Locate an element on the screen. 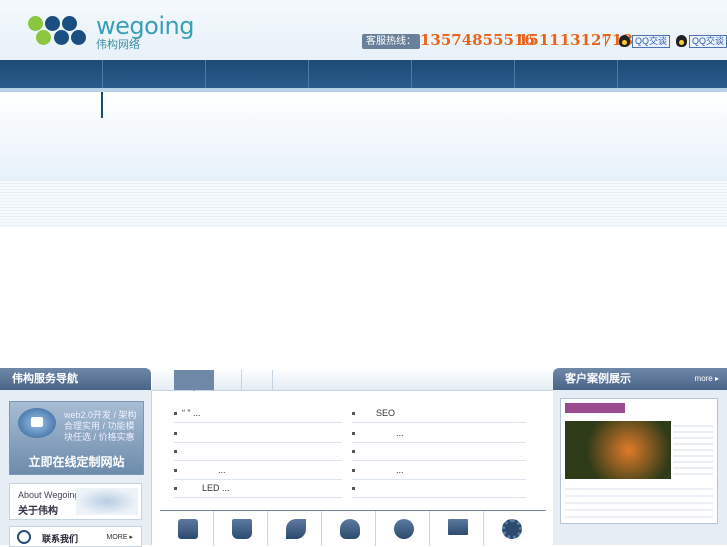 The image size is (727, 547). case-more-link: more ▸ is located at coordinates (707, 379).